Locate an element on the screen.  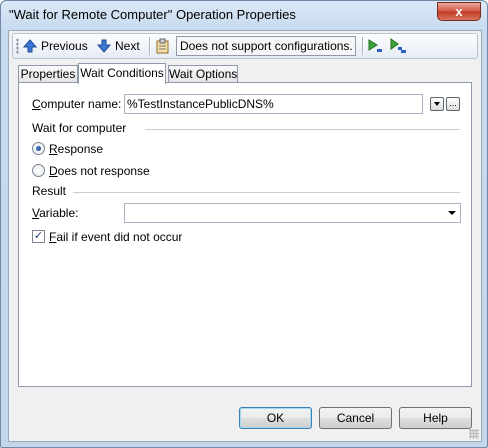
arrow-up-icon is located at coordinates (30, 46).